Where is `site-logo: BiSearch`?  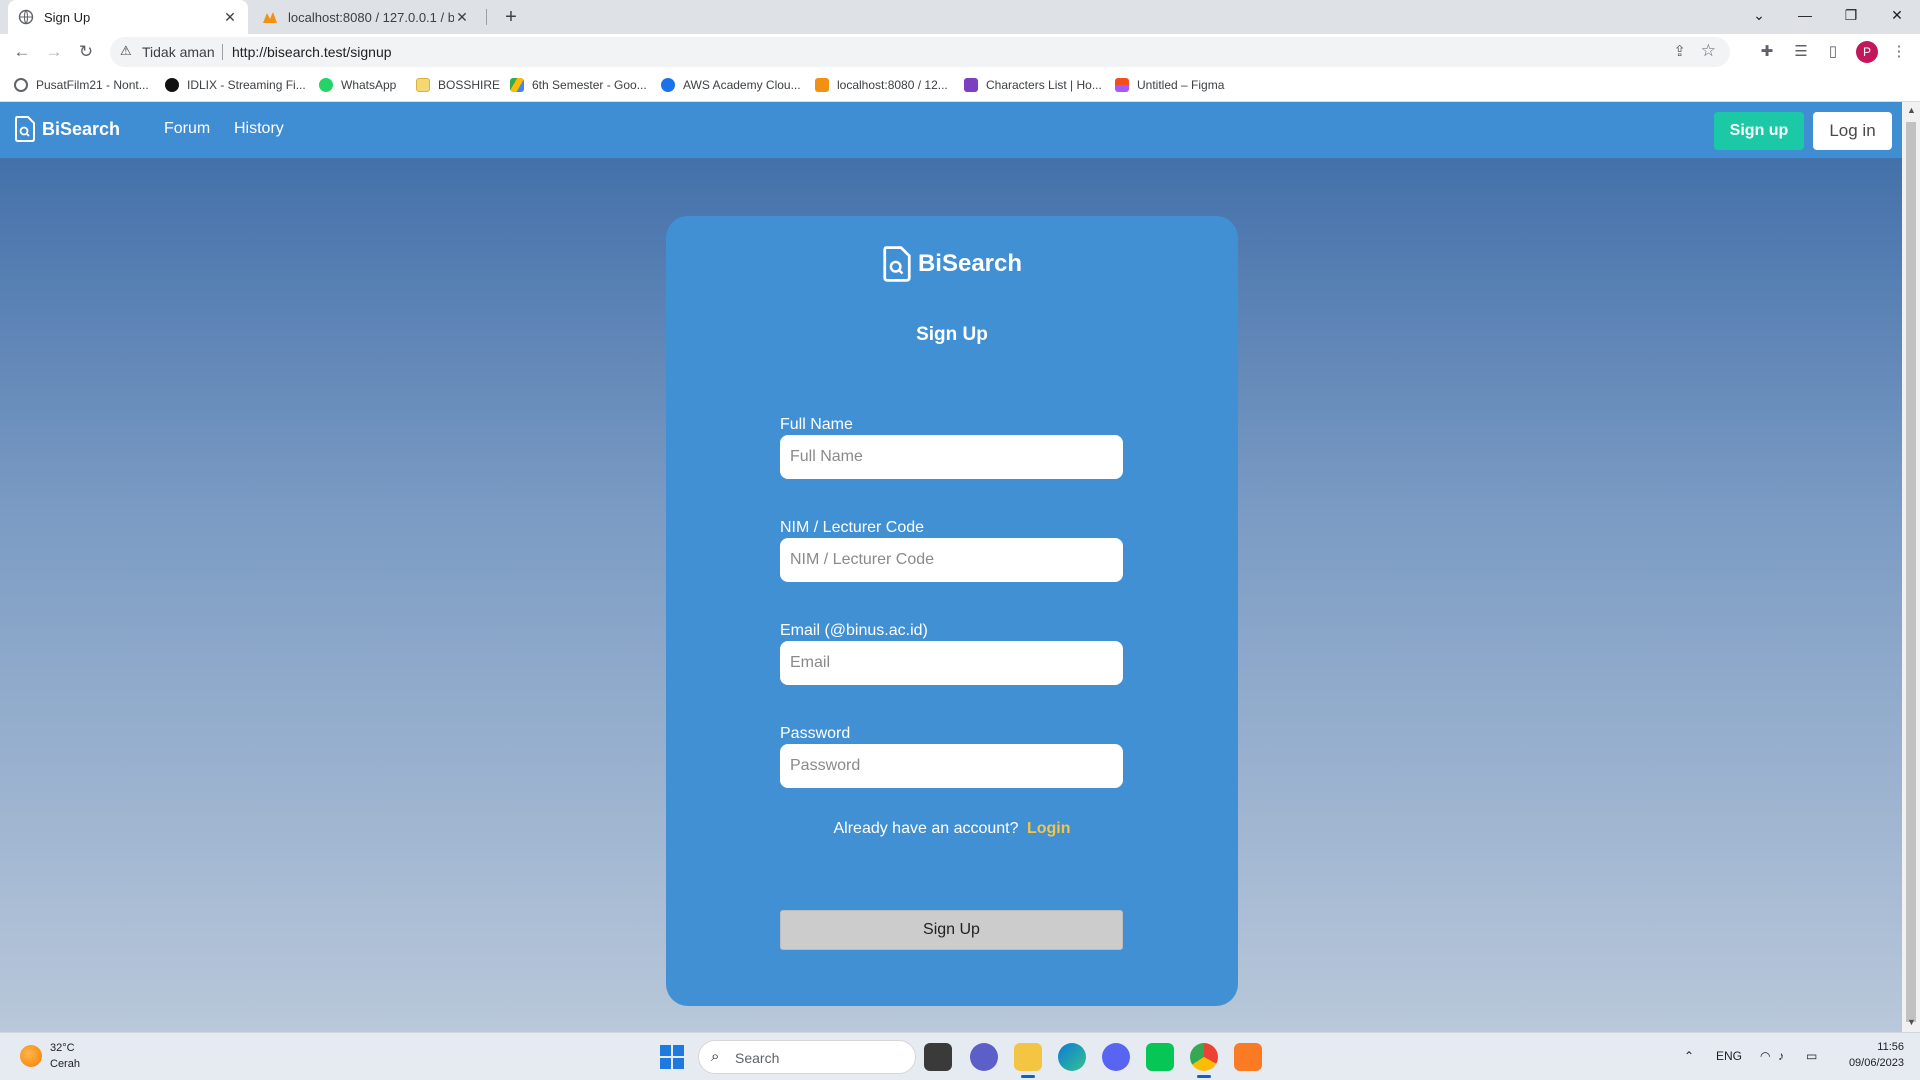
site-logo: BiSearch is located at coordinates (67, 129).